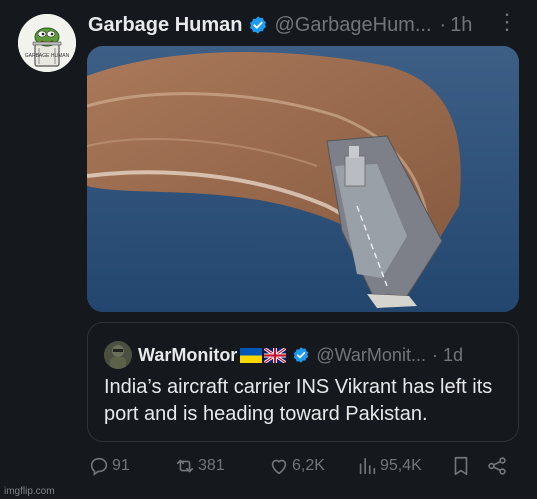  I want to click on uk-flag-icon, so click(275, 355).